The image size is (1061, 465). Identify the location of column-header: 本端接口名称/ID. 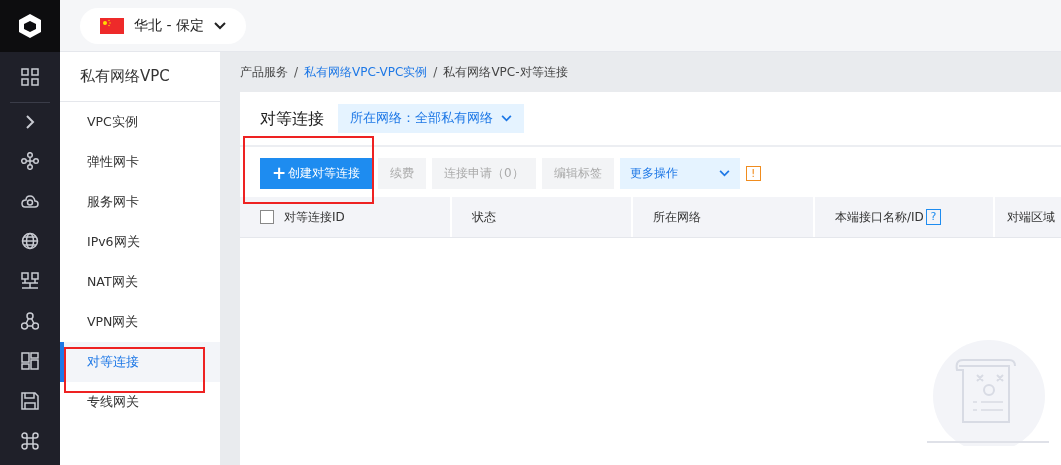
(879, 217).